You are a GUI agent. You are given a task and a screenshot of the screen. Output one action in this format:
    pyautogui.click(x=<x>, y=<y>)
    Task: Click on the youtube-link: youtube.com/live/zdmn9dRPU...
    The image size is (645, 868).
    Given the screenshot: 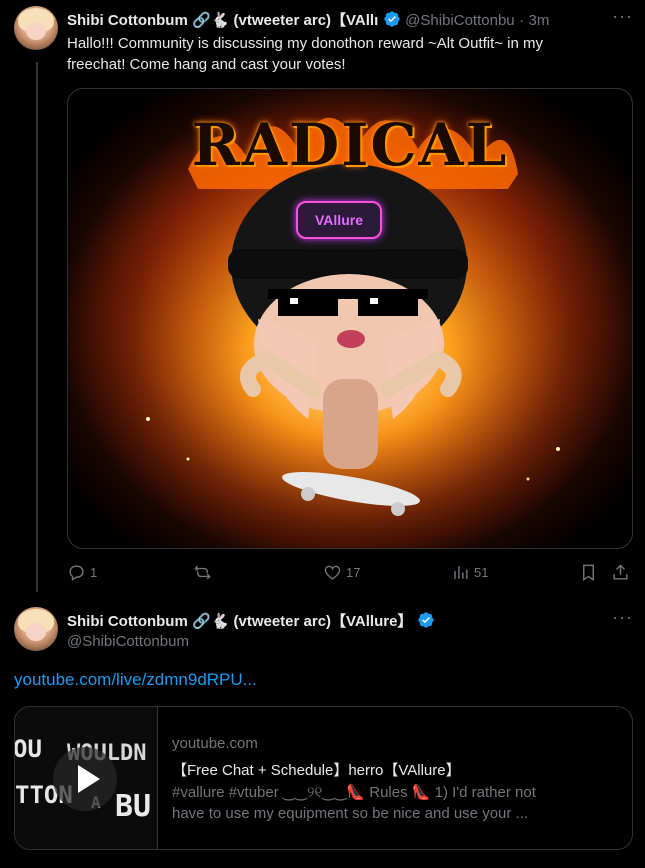 What is the action you would take?
    pyautogui.click(x=135, y=680)
    